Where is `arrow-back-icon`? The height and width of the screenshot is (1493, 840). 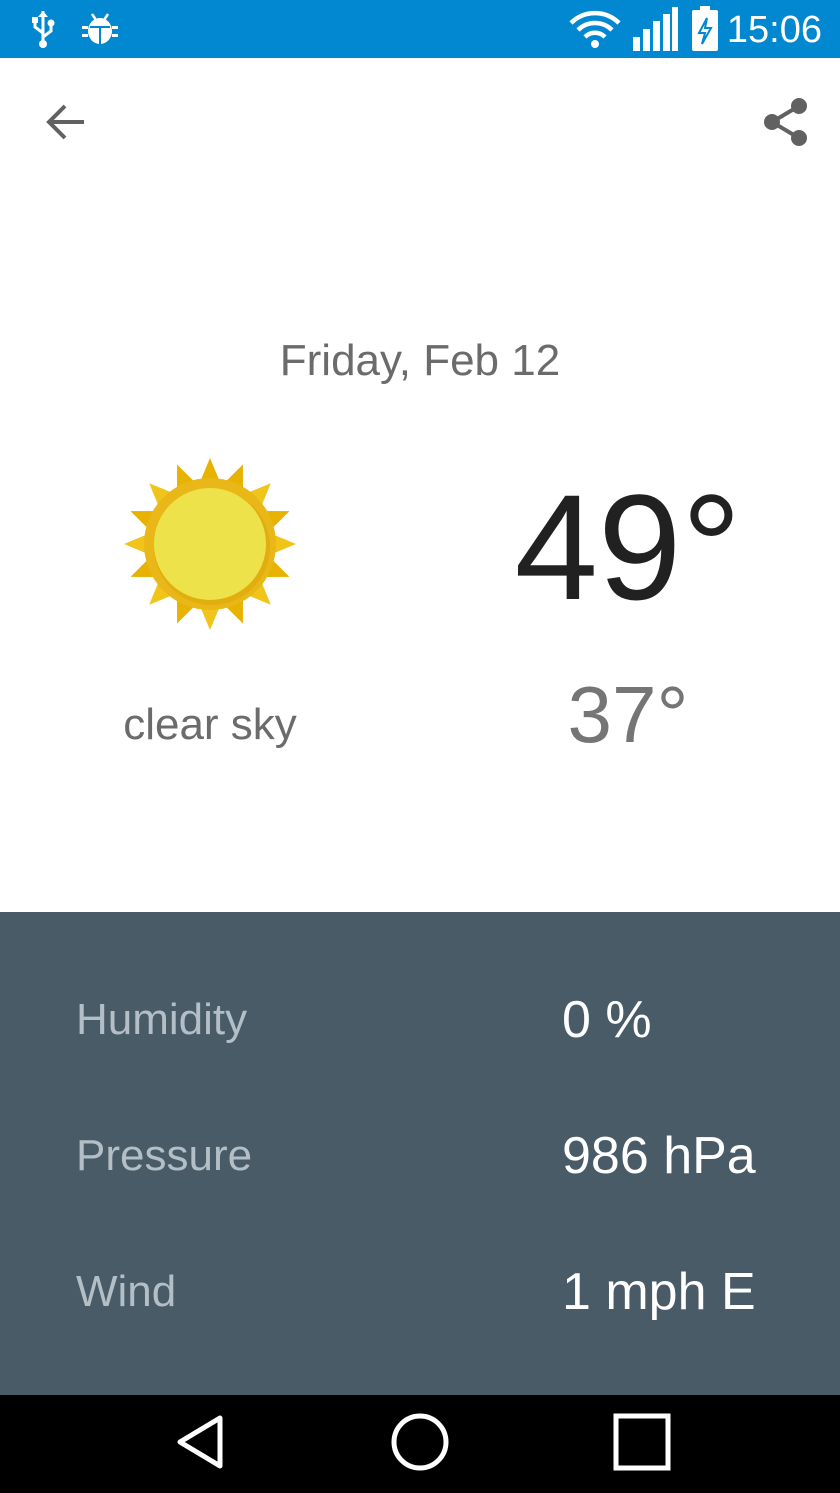 arrow-back-icon is located at coordinates (66, 124).